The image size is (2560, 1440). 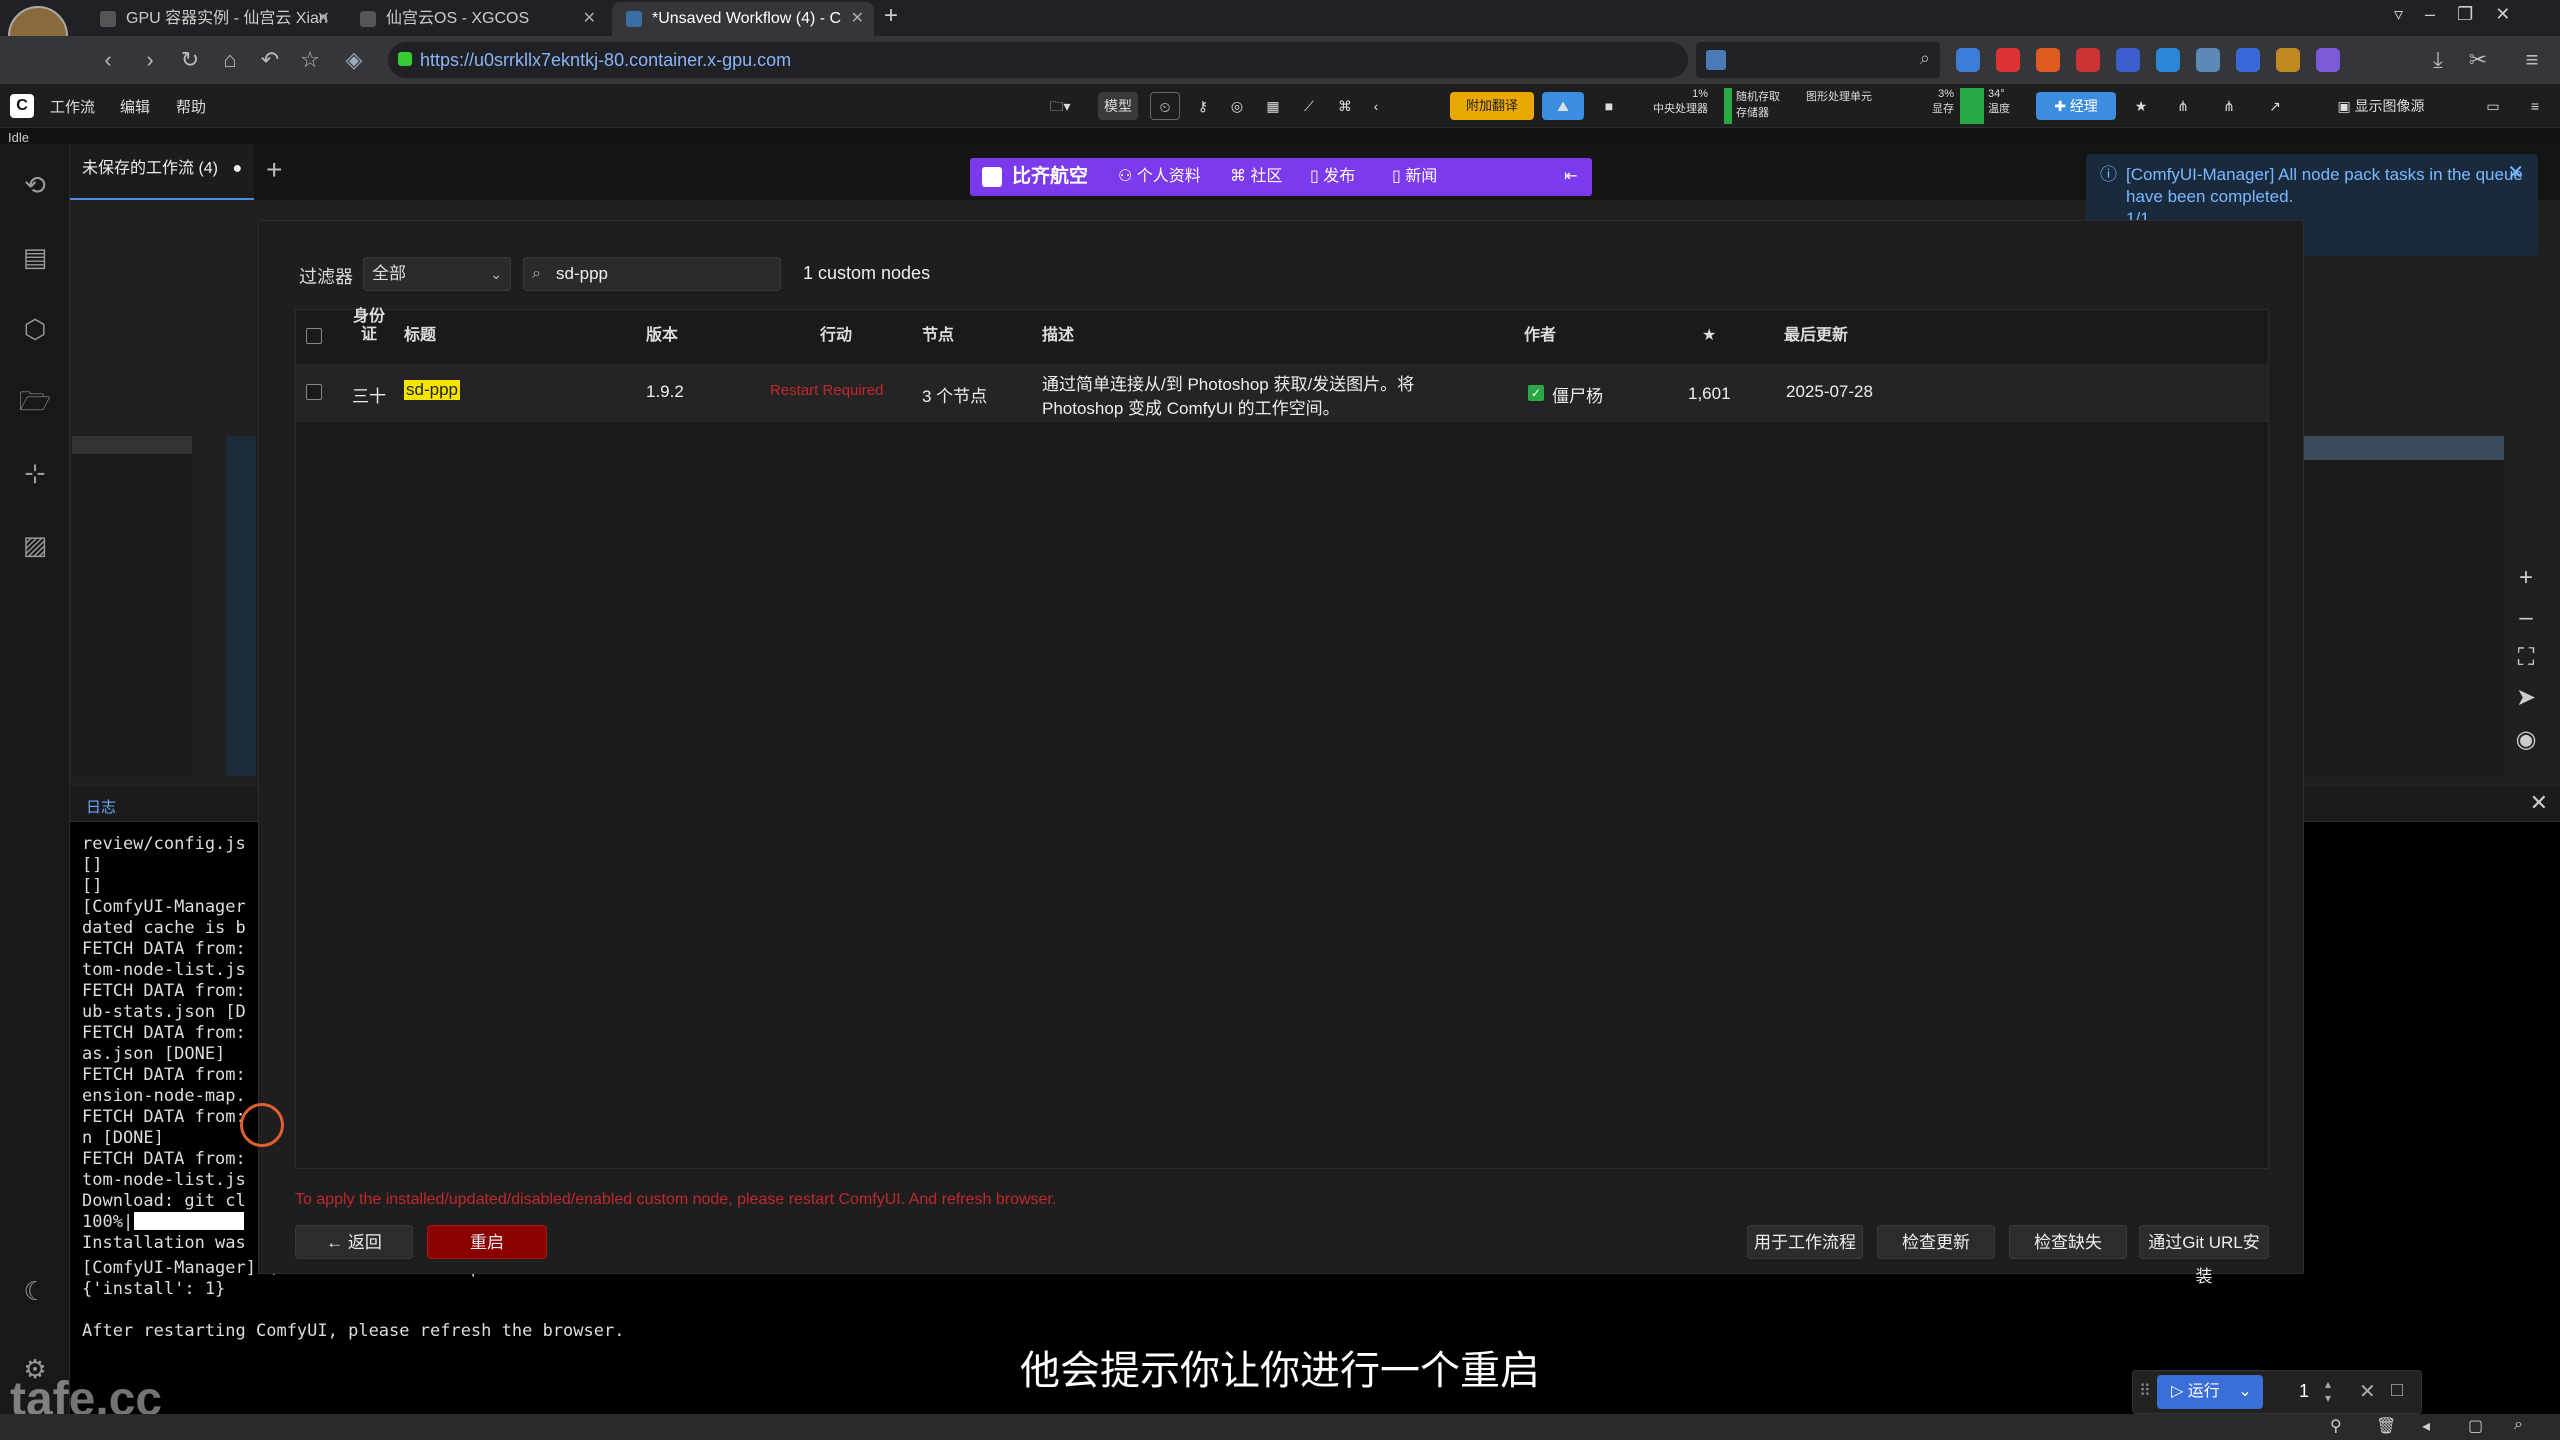 What do you see at coordinates (1256, 177) in the screenshot?
I see `banner-link-community: ⌘ 社区` at bounding box center [1256, 177].